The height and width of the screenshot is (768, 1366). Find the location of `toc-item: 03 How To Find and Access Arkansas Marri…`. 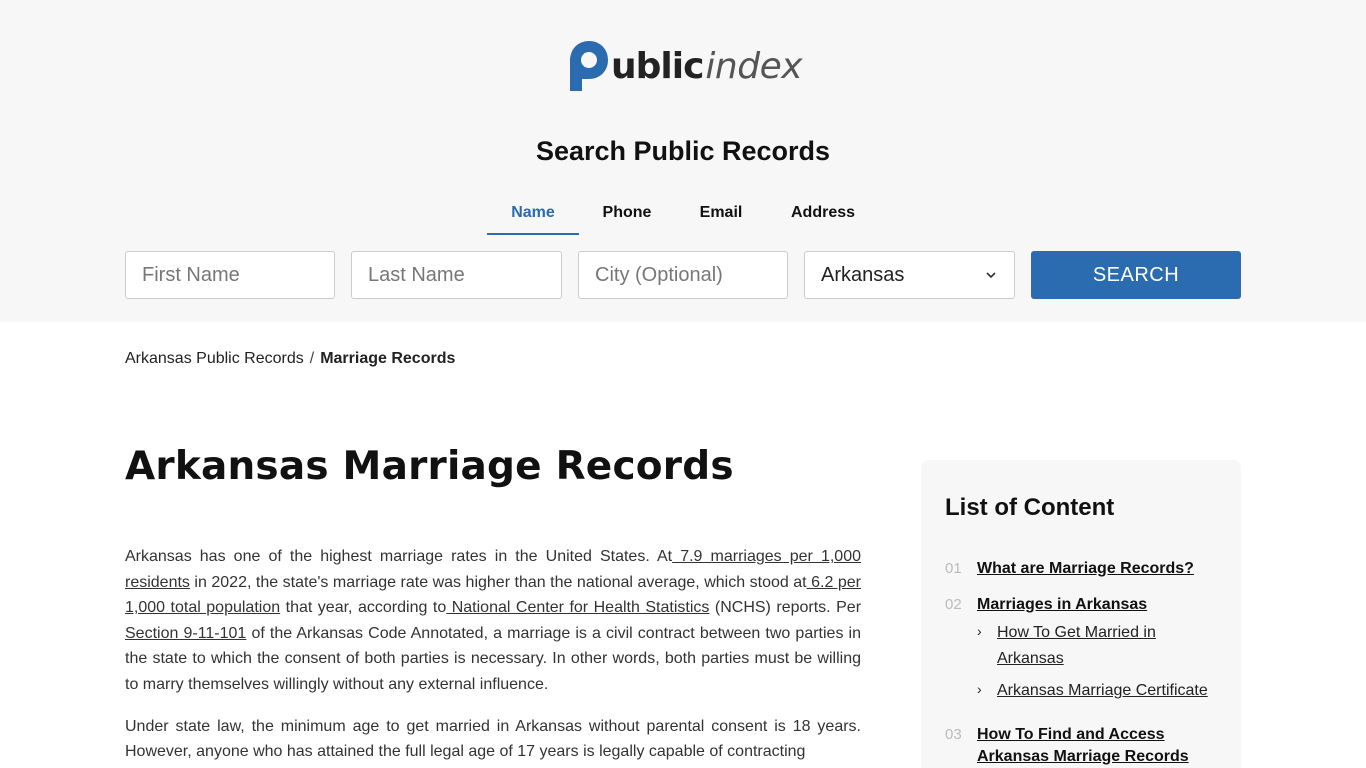

toc-item: 03 How To Find and Access Arkansas Marri… is located at coordinates (1081, 746).